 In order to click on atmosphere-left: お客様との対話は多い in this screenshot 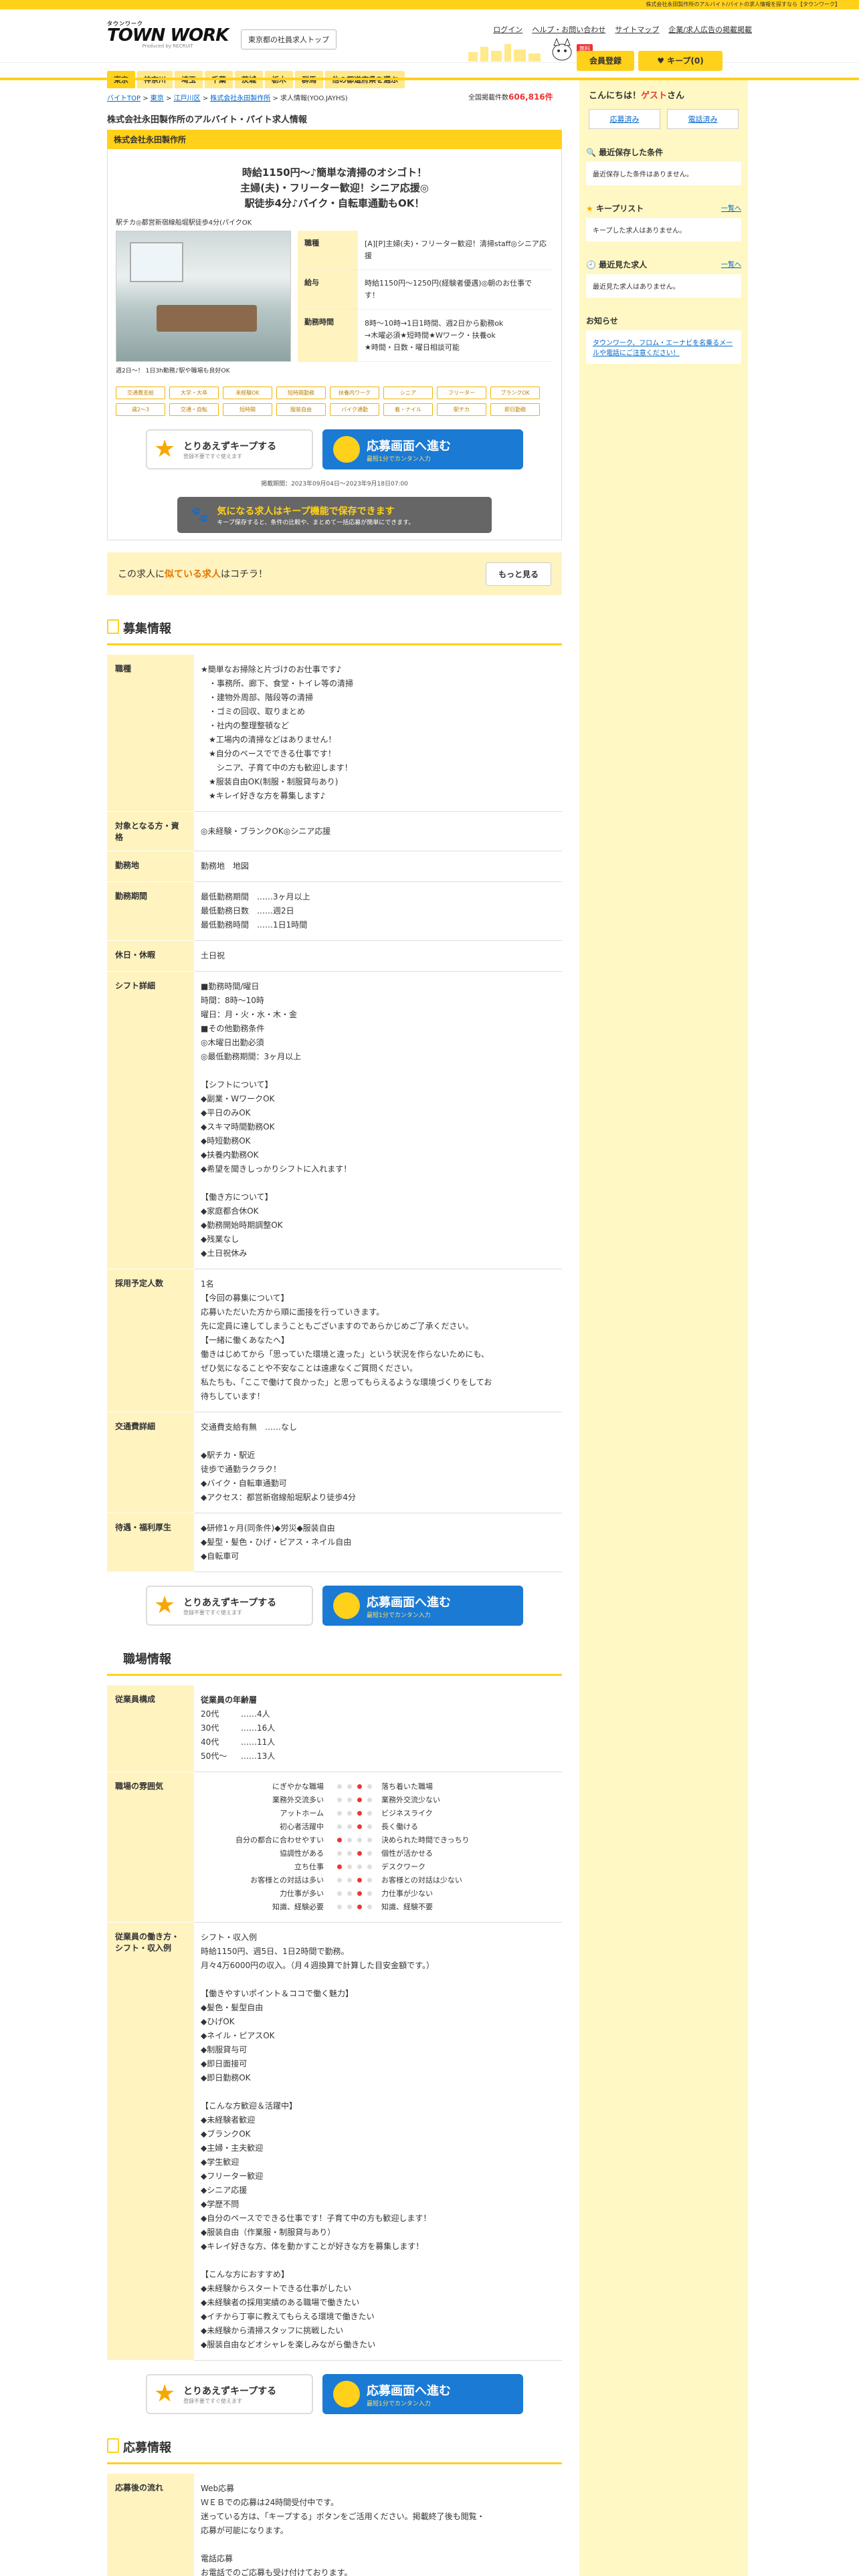, I will do `click(287, 1881)`.